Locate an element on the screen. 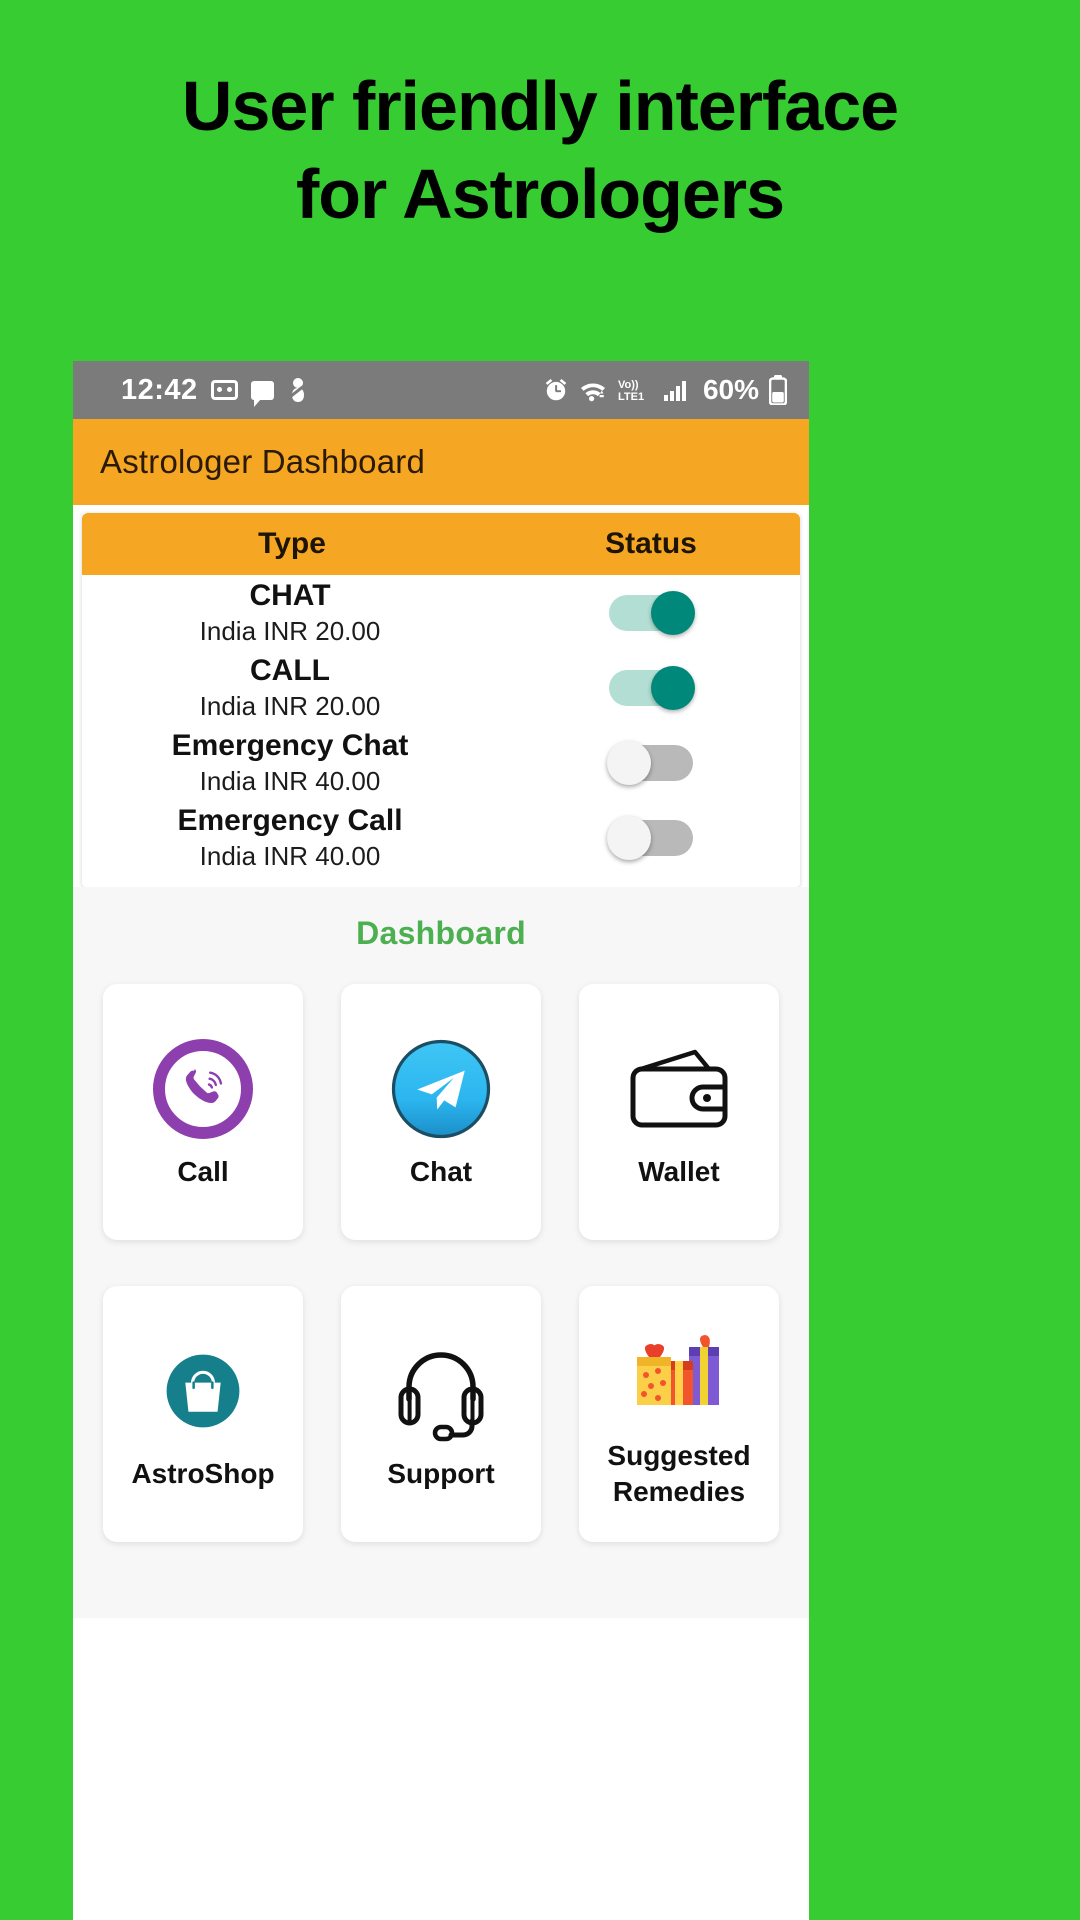 The height and width of the screenshot is (1920, 1080). status-bar-left: 12:42 is located at coordinates (215, 390).